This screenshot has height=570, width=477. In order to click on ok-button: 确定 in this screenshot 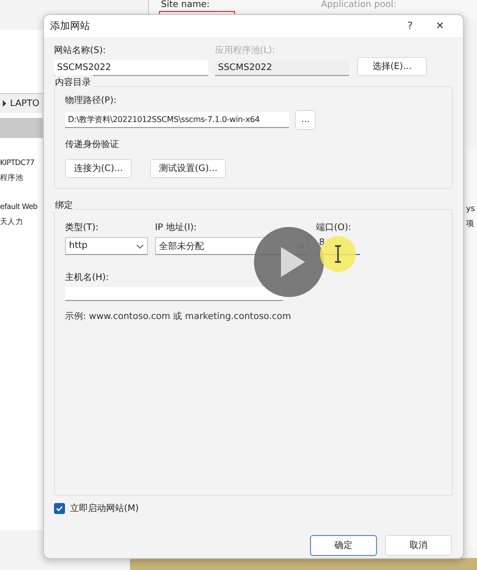, I will do `click(343, 545)`.